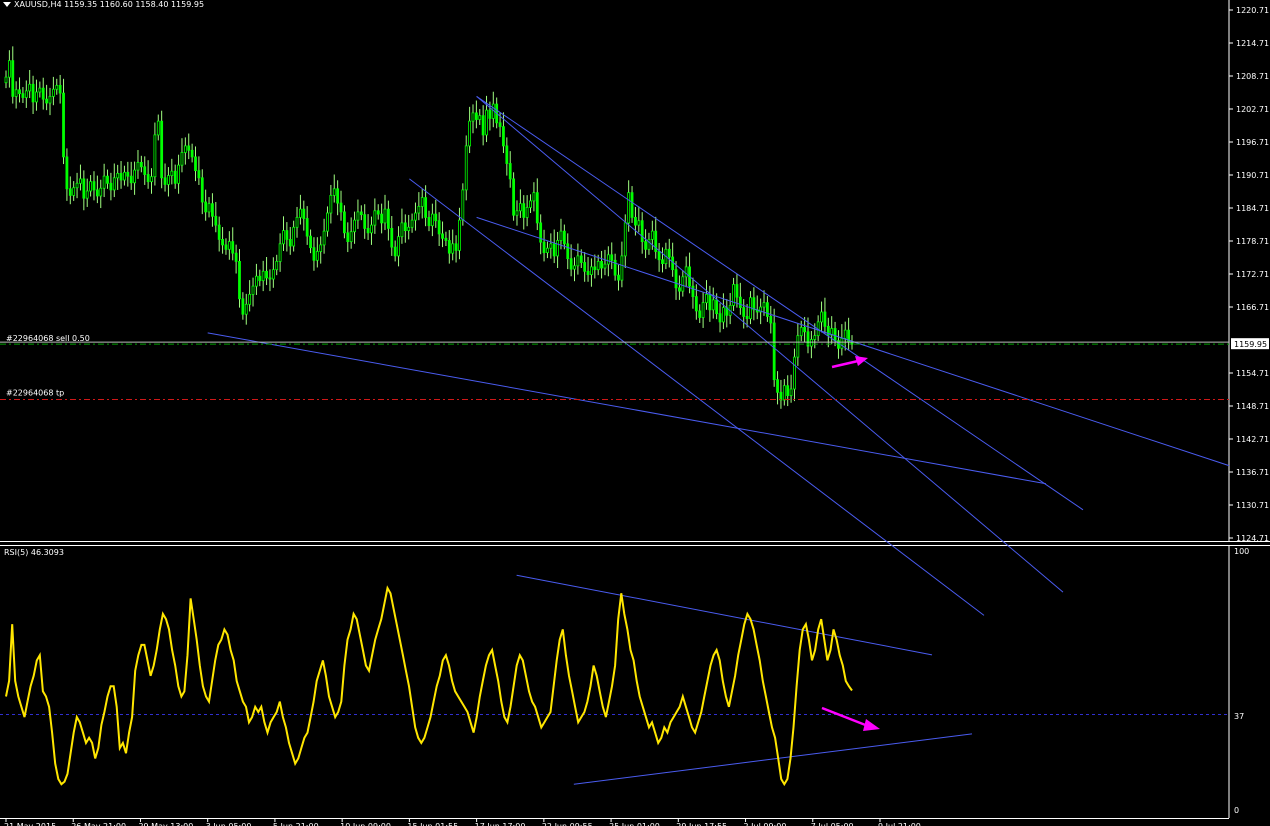  Describe the element at coordinates (1252, 406) in the screenshot. I see `price-tick-label: 1148.71` at that location.